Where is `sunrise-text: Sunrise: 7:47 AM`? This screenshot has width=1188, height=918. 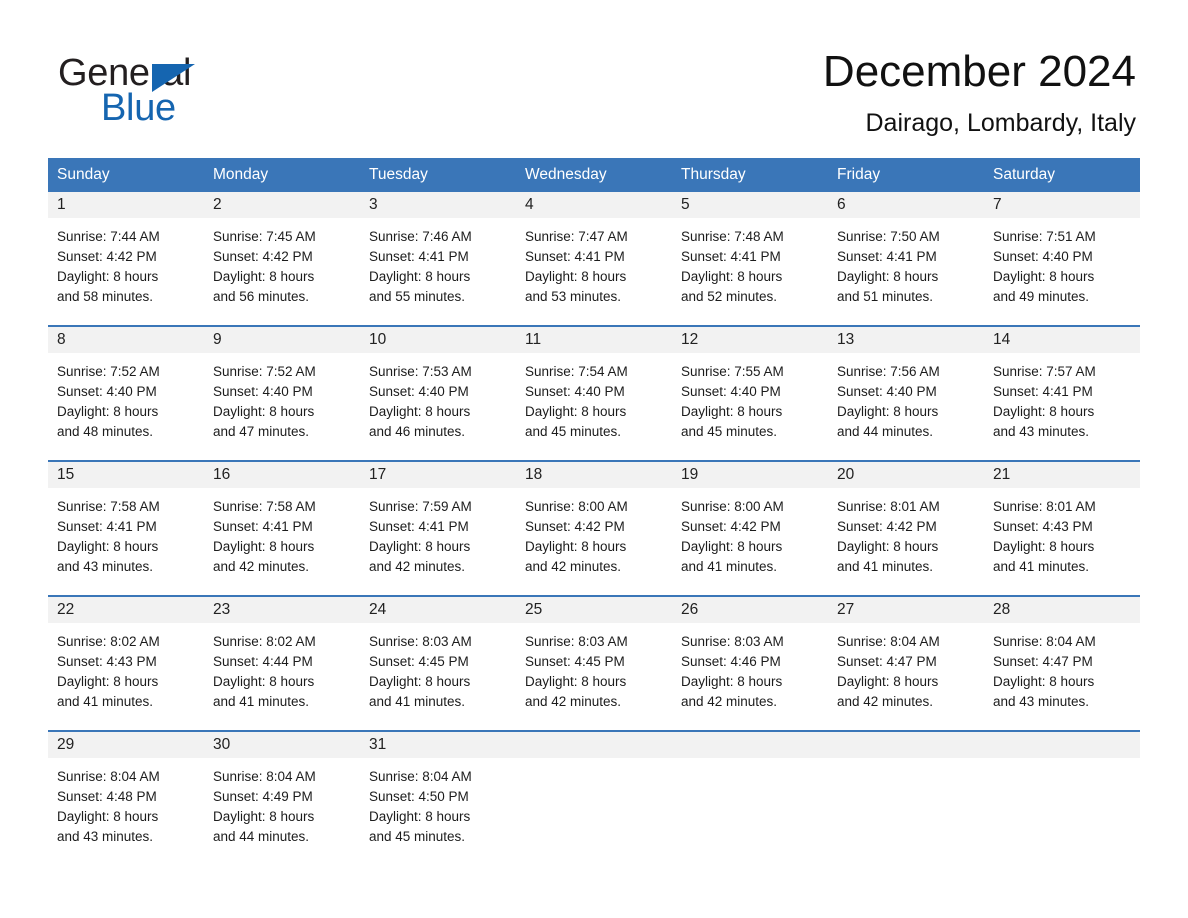
sunrise-text: Sunrise: 7:47 AM is located at coordinates (576, 236).